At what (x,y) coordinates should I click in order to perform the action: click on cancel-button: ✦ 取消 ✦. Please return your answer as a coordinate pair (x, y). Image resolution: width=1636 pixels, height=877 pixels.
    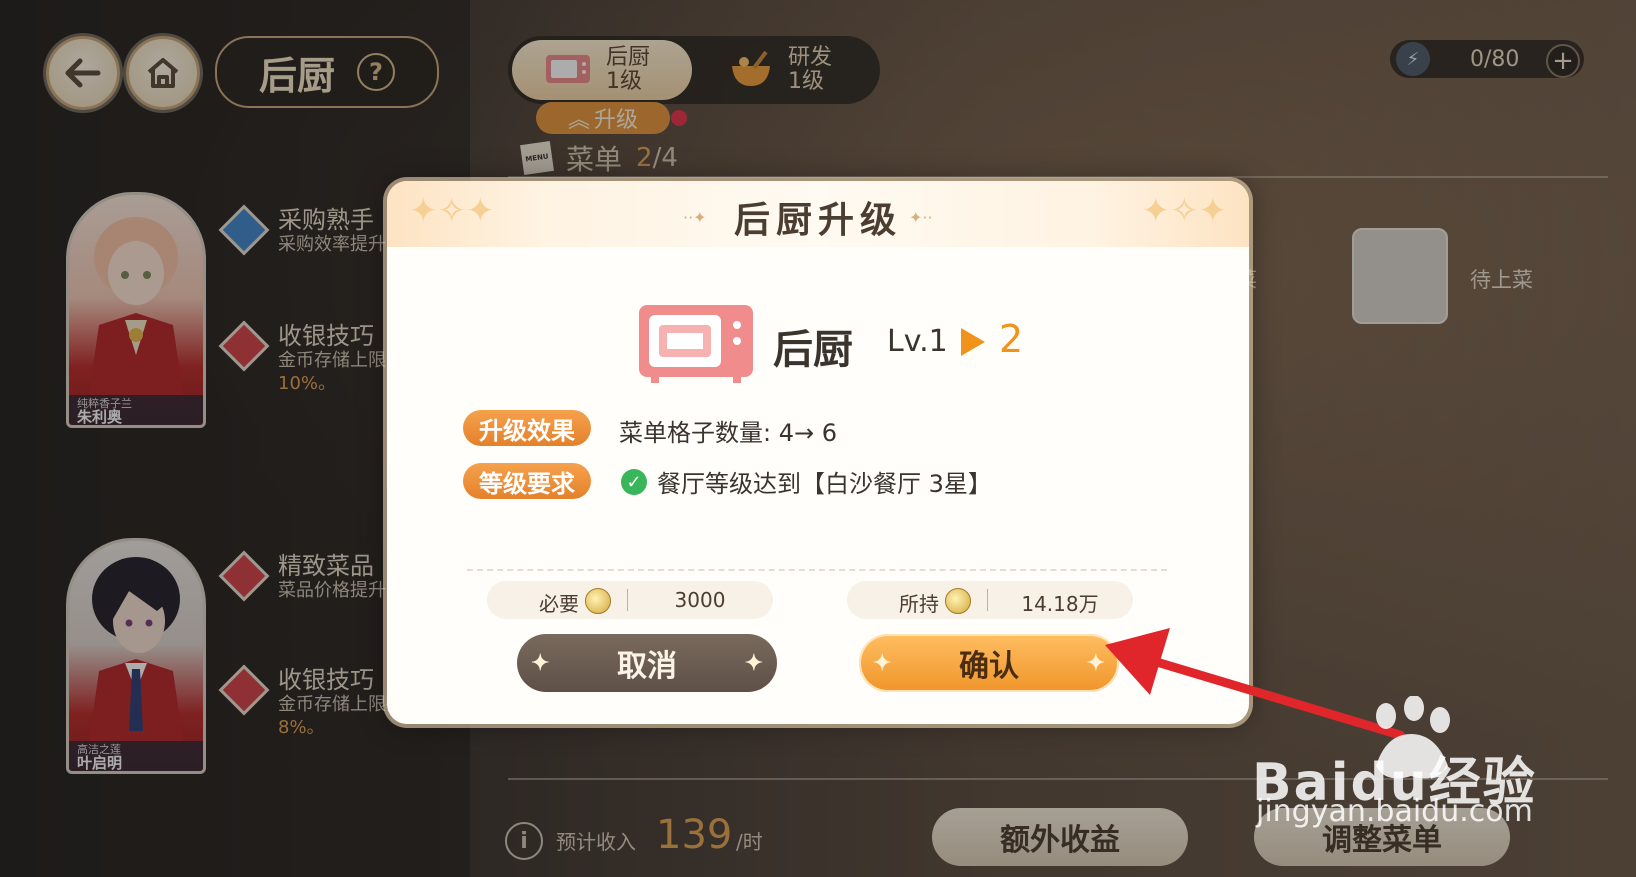
    Looking at the image, I should click on (647, 663).